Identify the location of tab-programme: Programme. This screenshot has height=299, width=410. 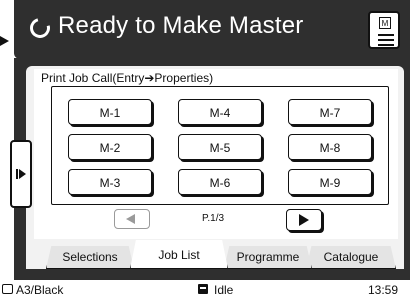
(268, 257).